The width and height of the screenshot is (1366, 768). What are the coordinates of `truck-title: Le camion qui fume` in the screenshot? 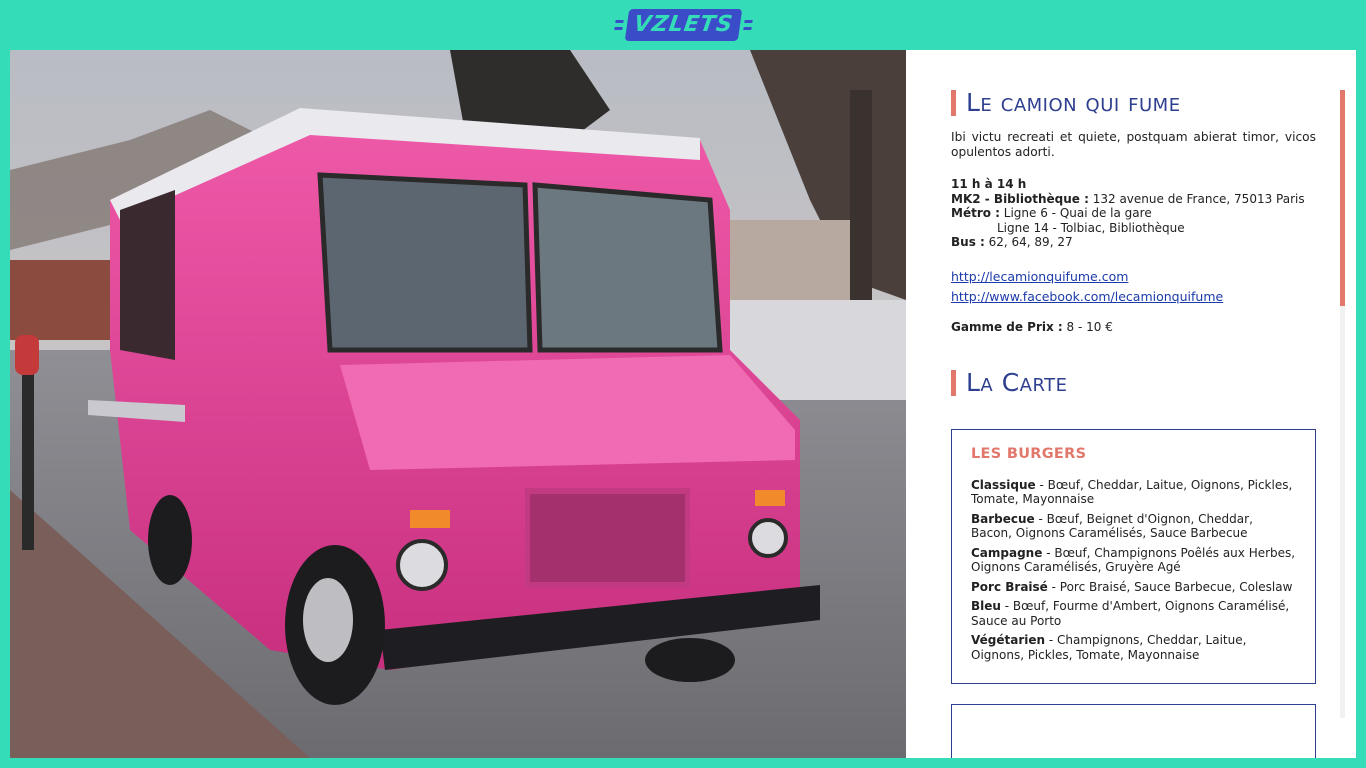 It's located at (1133, 103).